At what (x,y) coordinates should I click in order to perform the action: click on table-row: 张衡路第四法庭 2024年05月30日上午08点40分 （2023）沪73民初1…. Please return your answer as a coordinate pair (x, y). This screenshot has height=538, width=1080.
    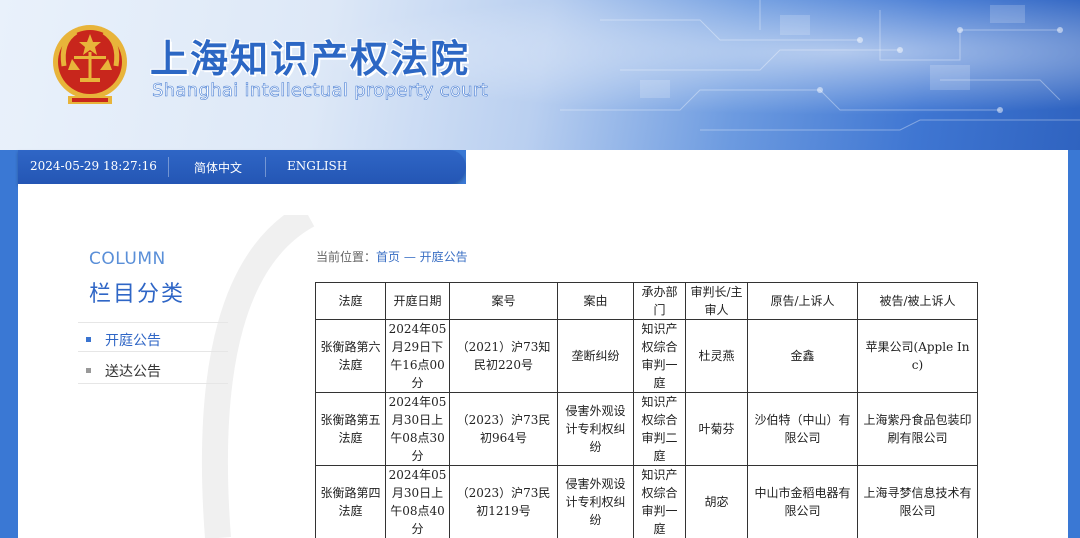
    Looking at the image, I should click on (646, 501).